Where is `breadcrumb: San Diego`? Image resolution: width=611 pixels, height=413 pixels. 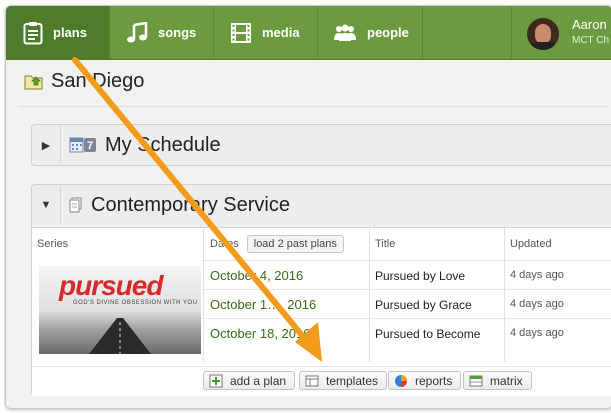
breadcrumb: San Diego is located at coordinates (84, 81).